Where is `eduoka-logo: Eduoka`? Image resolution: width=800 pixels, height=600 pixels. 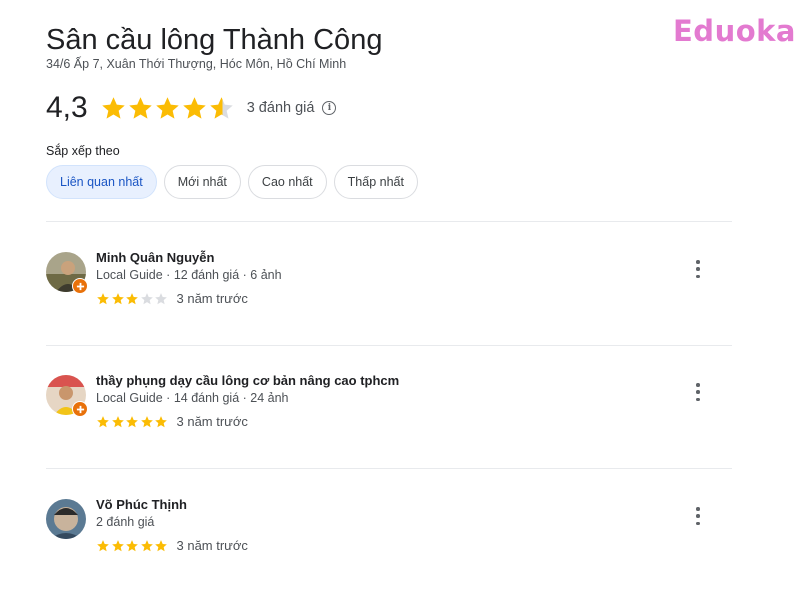 eduoka-logo: Eduoka is located at coordinates (734, 31).